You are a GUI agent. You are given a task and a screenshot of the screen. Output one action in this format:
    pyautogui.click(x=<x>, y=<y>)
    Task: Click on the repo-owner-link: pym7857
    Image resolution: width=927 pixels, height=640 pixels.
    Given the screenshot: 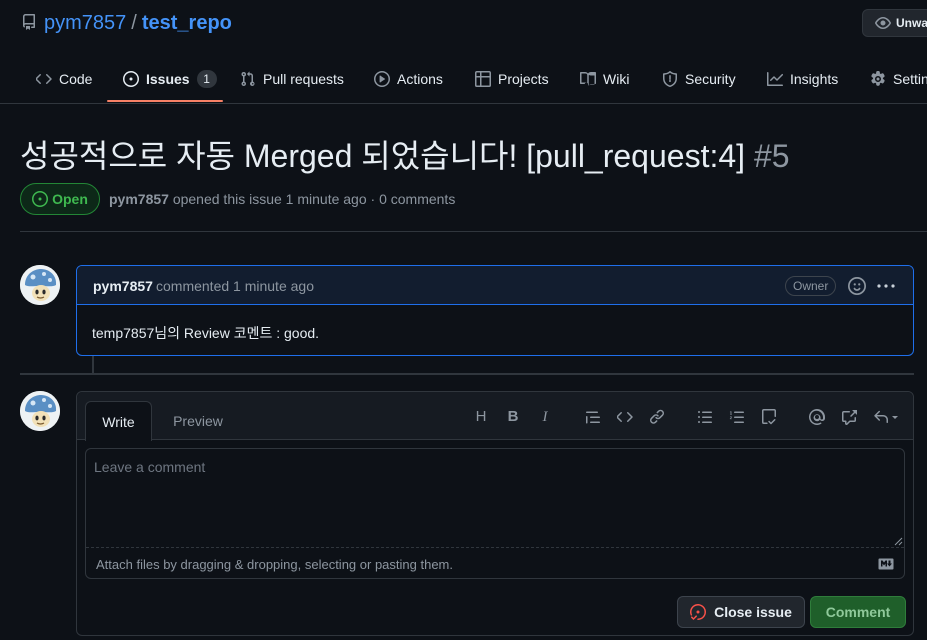 What is the action you would take?
    pyautogui.click(x=85, y=23)
    